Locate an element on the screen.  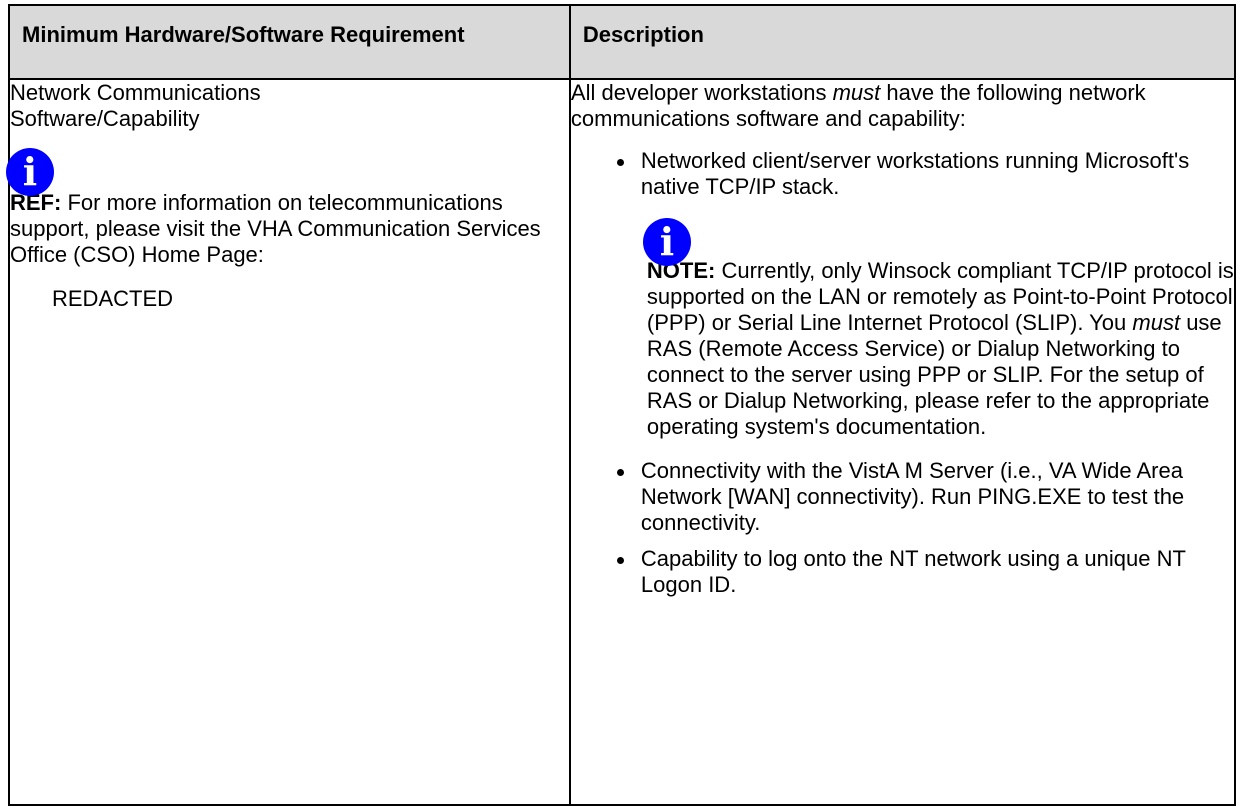
header-description: Description is located at coordinates (902, 42).